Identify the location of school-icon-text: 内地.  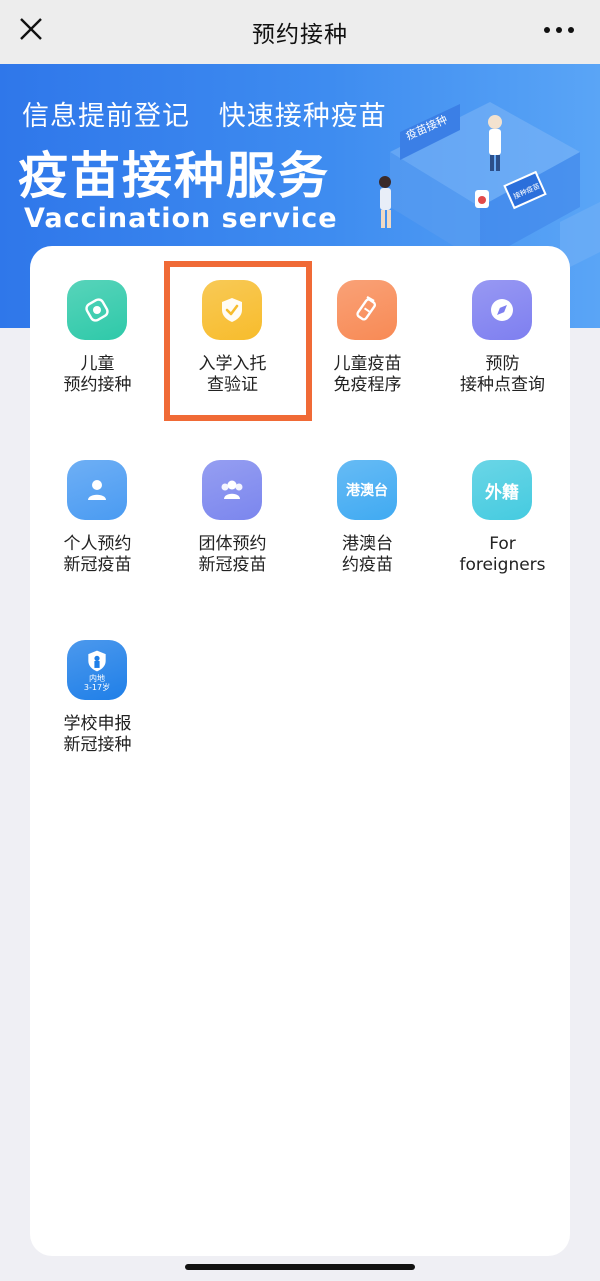
(97, 678).